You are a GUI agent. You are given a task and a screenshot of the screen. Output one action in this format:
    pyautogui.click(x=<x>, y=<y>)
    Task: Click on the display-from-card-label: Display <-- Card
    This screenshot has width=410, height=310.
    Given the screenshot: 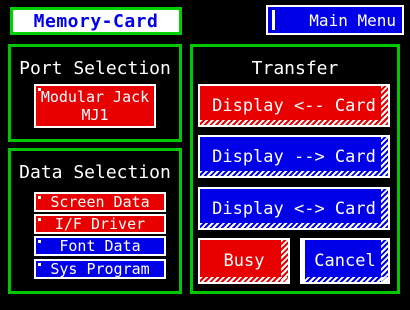 What is the action you would take?
    pyautogui.click(x=294, y=105)
    